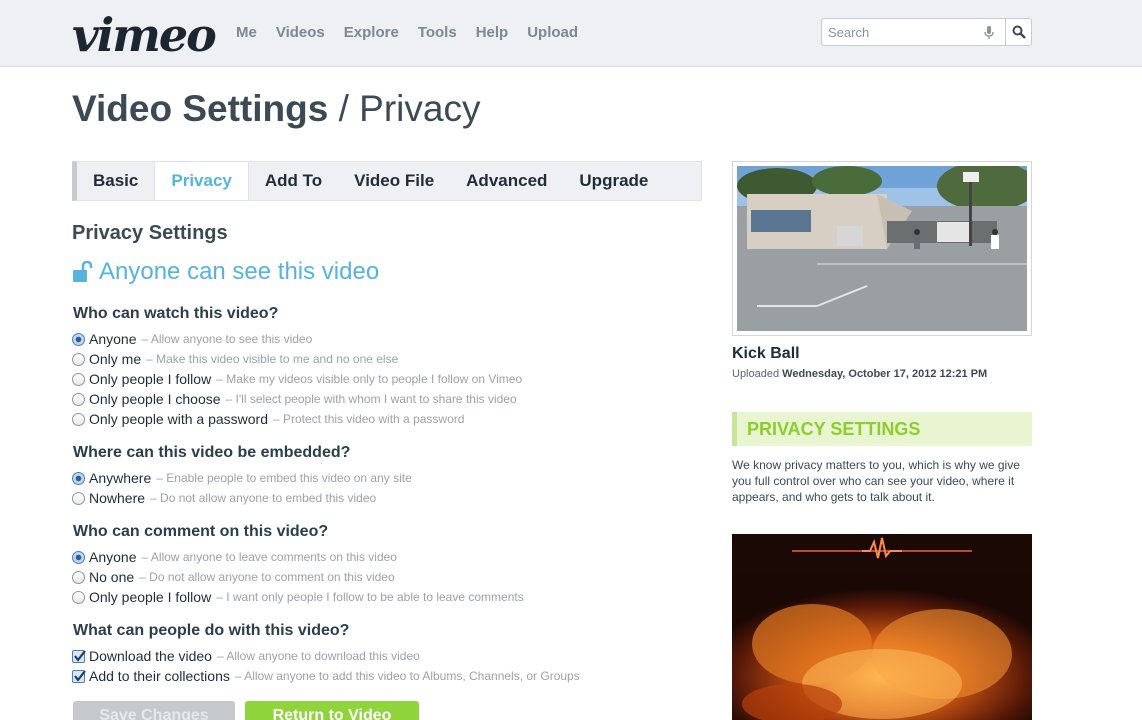 Image resolution: width=1142 pixels, height=720 pixels. Describe the element at coordinates (506, 181) in the screenshot. I see `tab-advanced: Advanced` at that location.